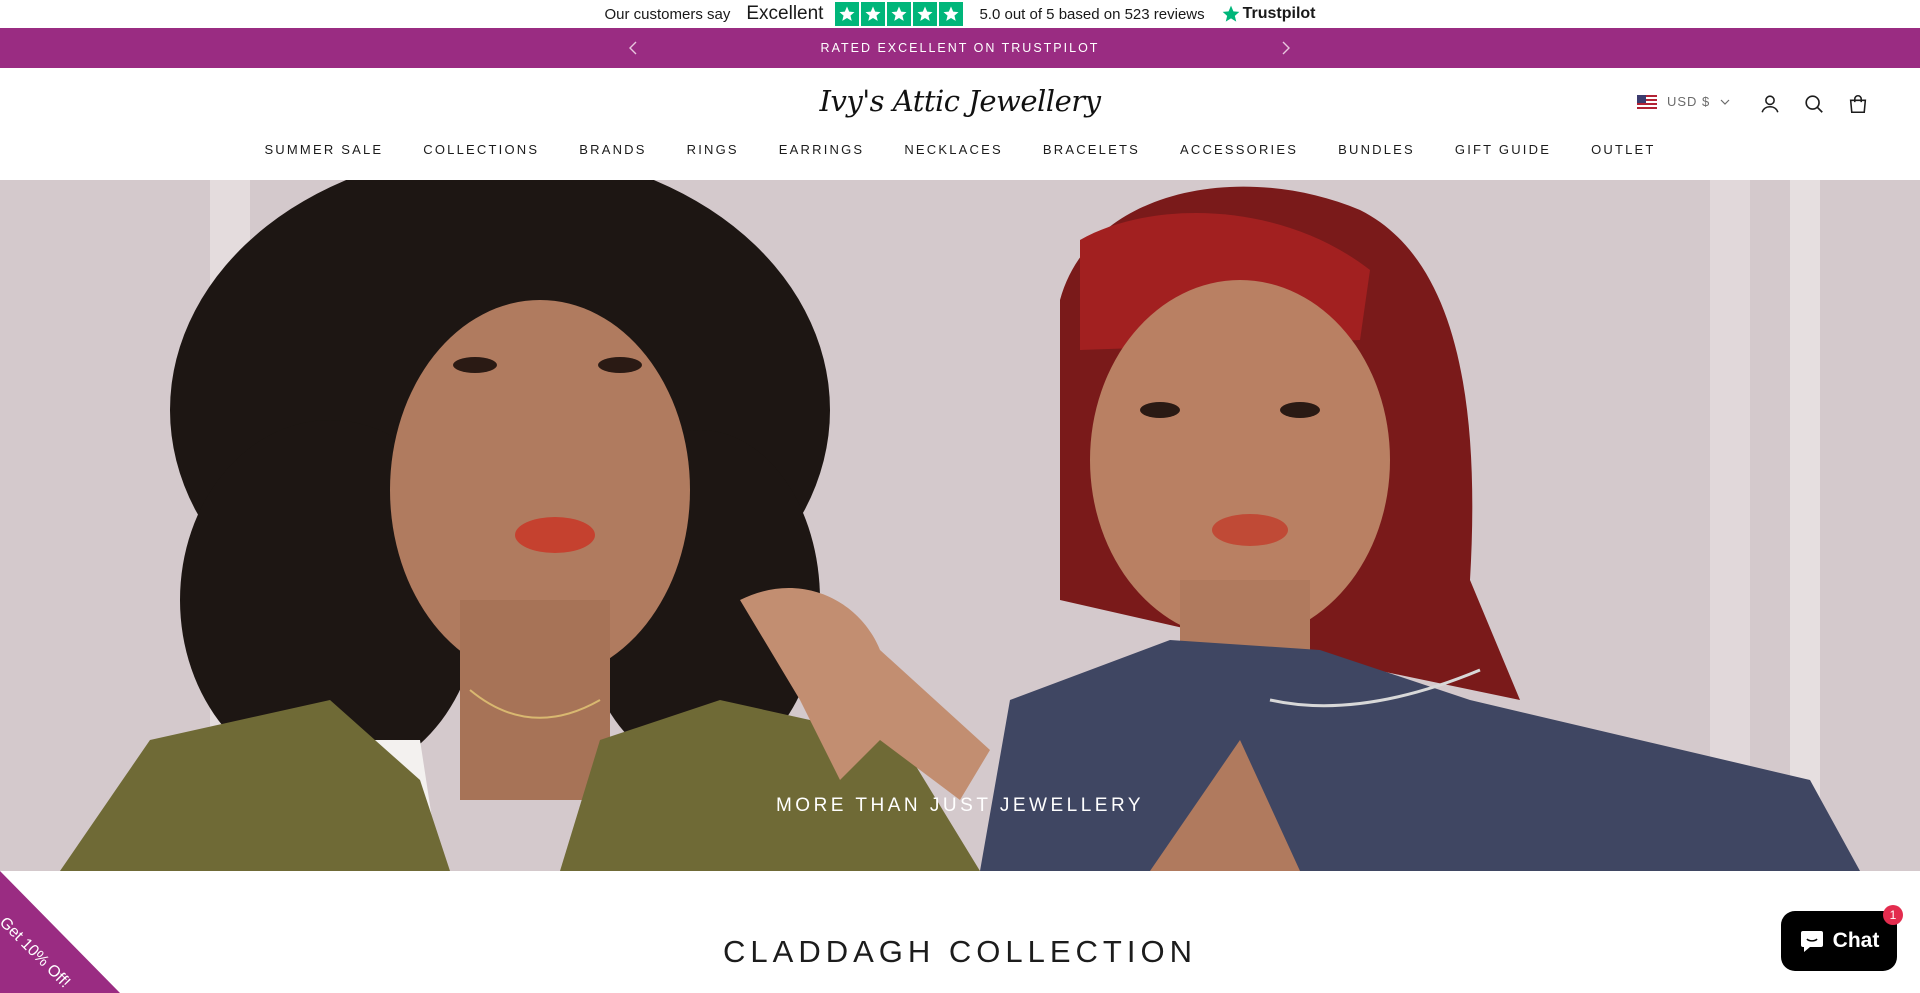  I want to click on currency-label: USD $, so click(1689, 101).